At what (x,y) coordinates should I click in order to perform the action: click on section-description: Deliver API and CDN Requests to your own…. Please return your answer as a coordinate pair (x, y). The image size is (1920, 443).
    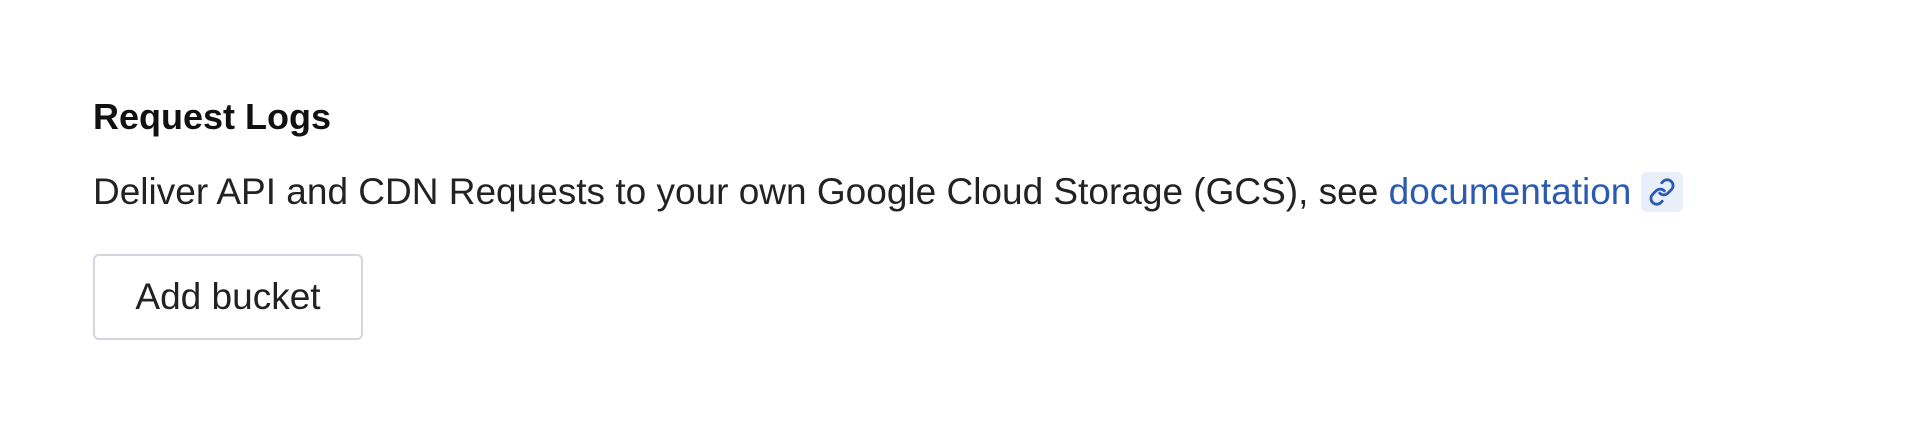
    Looking at the image, I should click on (888, 192).